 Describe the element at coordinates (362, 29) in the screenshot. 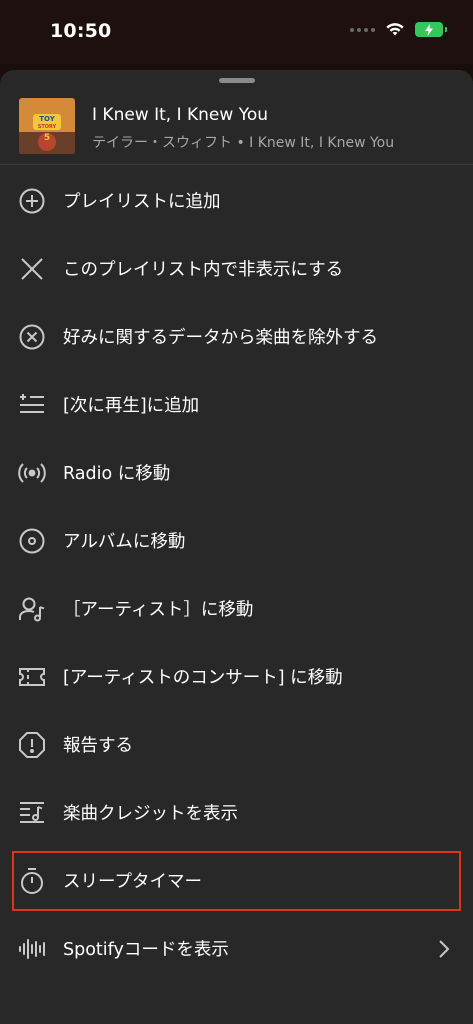

I see `cellular-signal-icon` at that location.